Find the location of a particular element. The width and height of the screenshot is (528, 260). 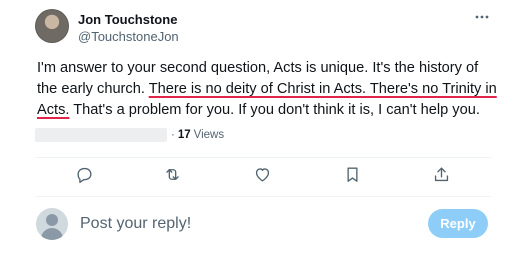

user-avatar is located at coordinates (52, 224).